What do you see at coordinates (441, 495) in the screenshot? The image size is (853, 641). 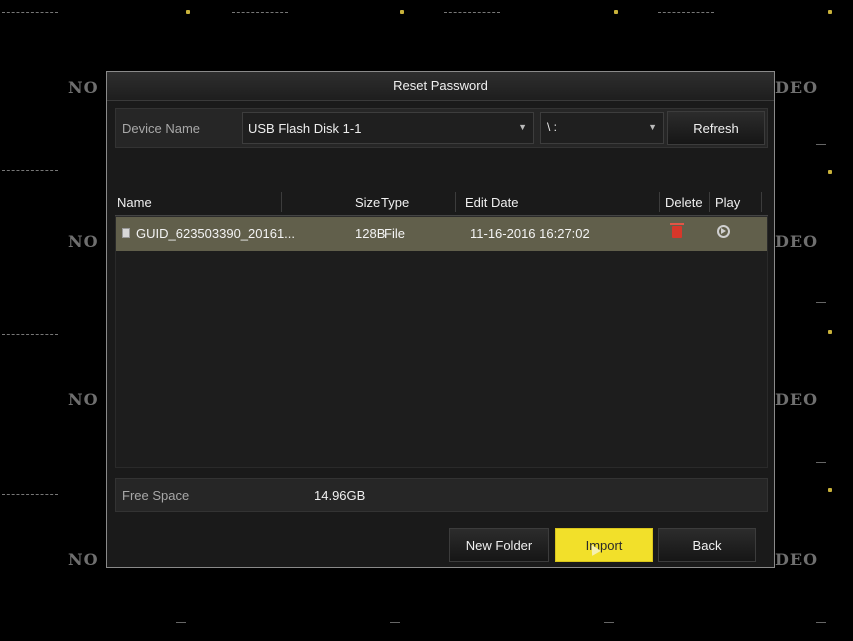 I see `free-space-row: Free Space 14.96GB` at bounding box center [441, 495].